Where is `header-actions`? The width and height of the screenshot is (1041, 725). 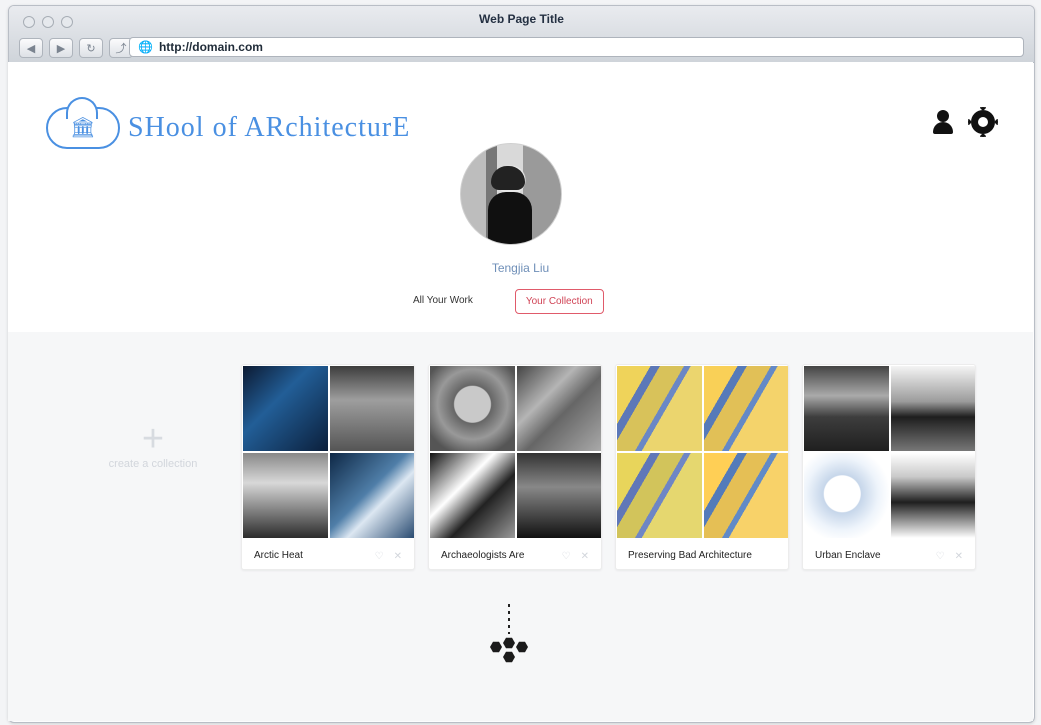 header-actions is located at coordinates (964, 122).